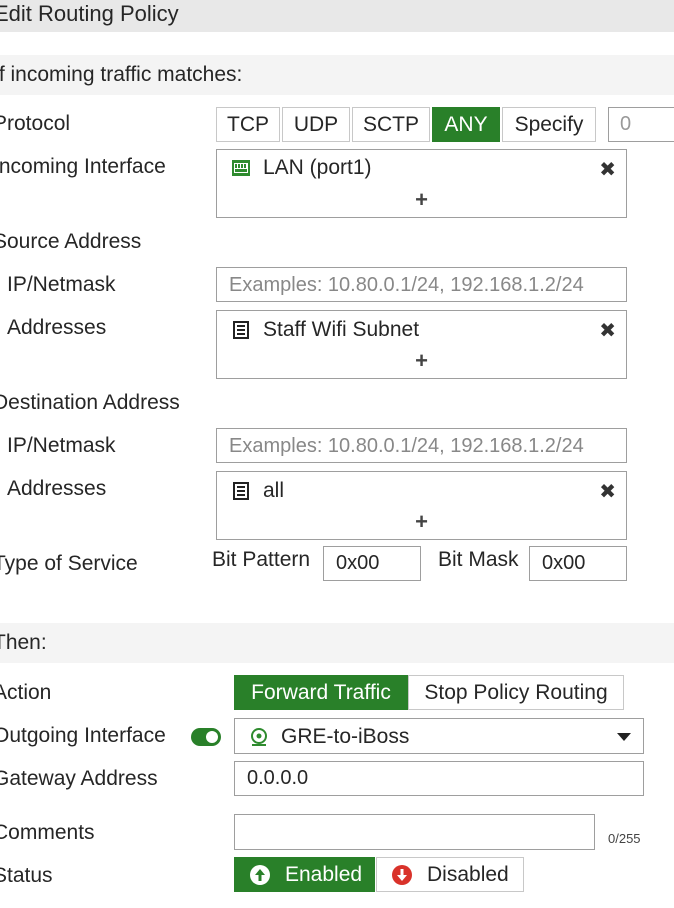  I want to click on destination-ip-label: IP/Netmask, so click(61, 445).